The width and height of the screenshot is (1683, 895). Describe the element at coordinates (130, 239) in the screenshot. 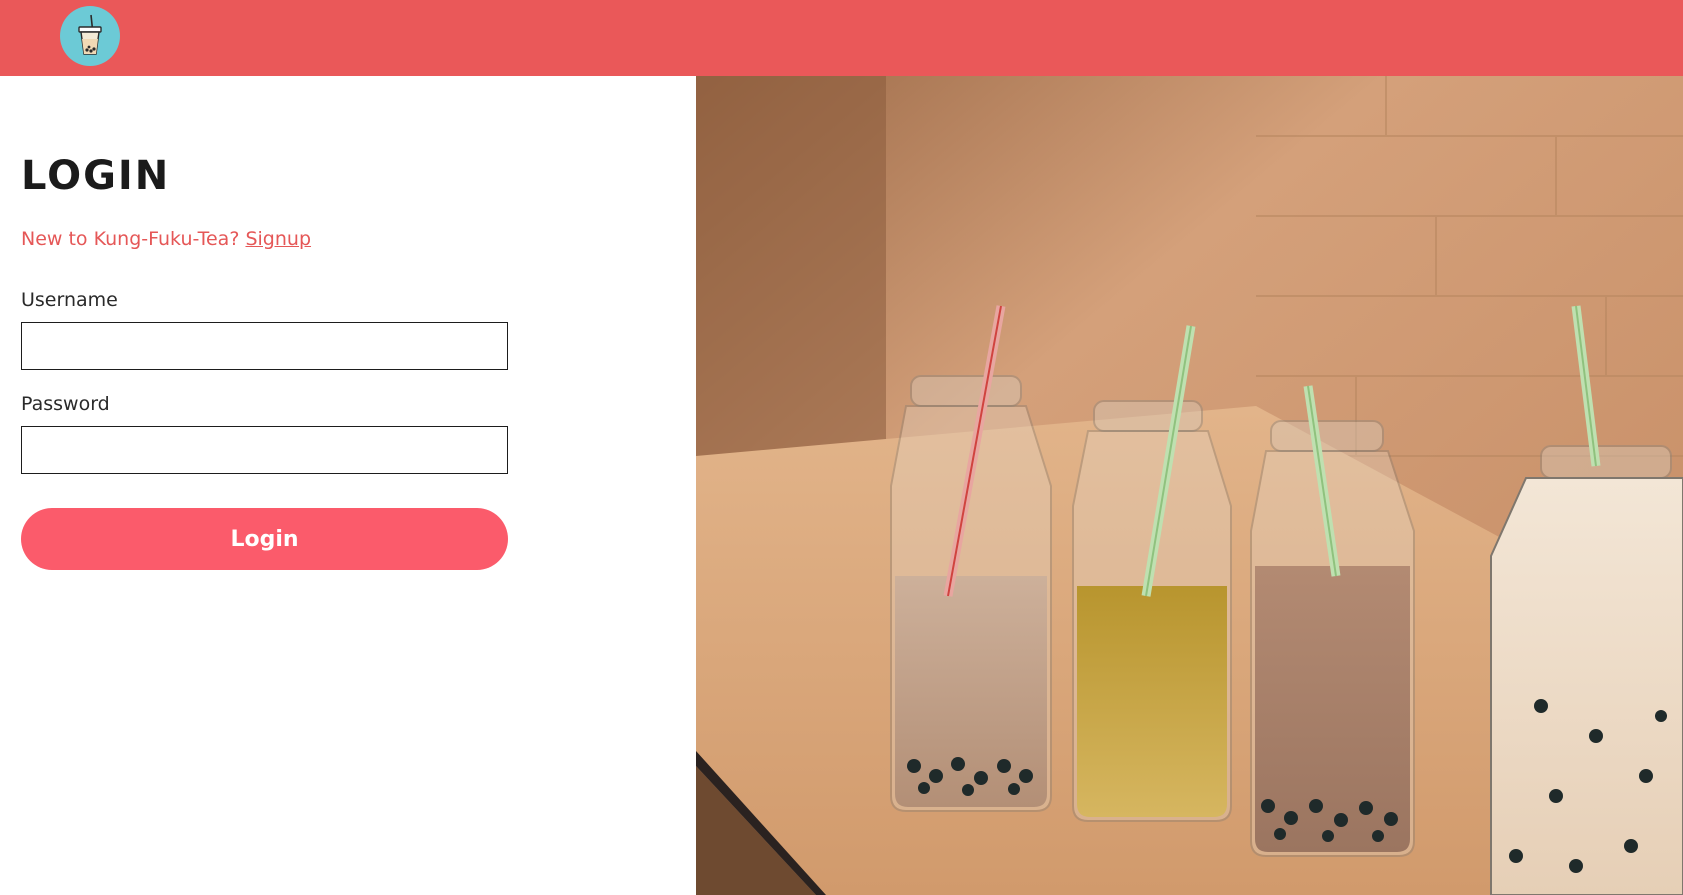

I see `signup-prompt-text: New to Kung-Fuku-Tea?` at that location.